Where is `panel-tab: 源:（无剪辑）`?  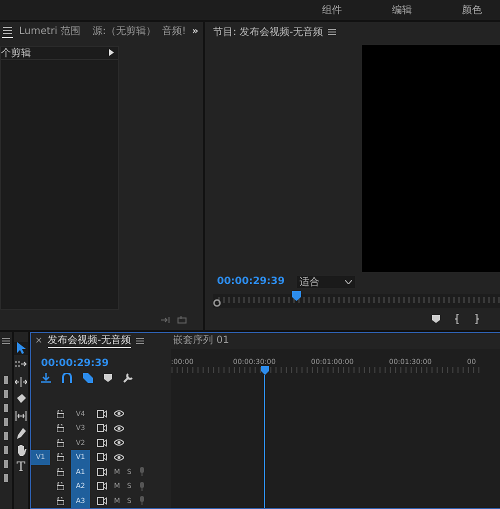 panel-tab: 源:（无剪辑） is located at coordinates (124, 32).